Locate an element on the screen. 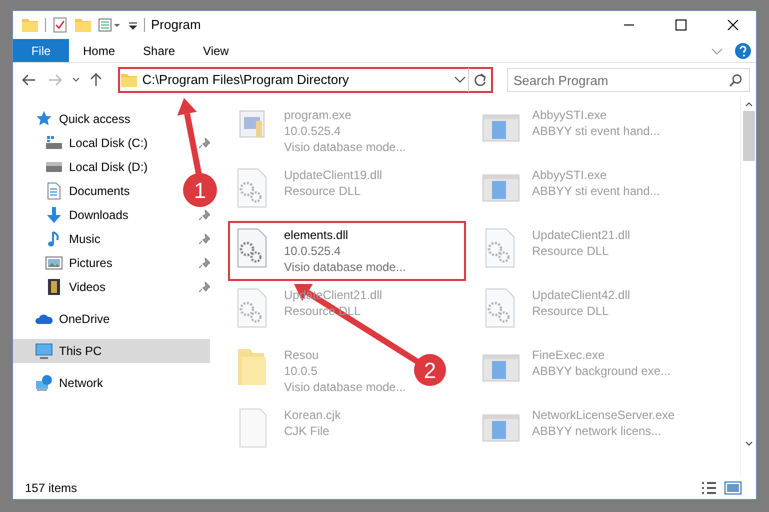  maximize-icon is located at coordinates (681, 25).